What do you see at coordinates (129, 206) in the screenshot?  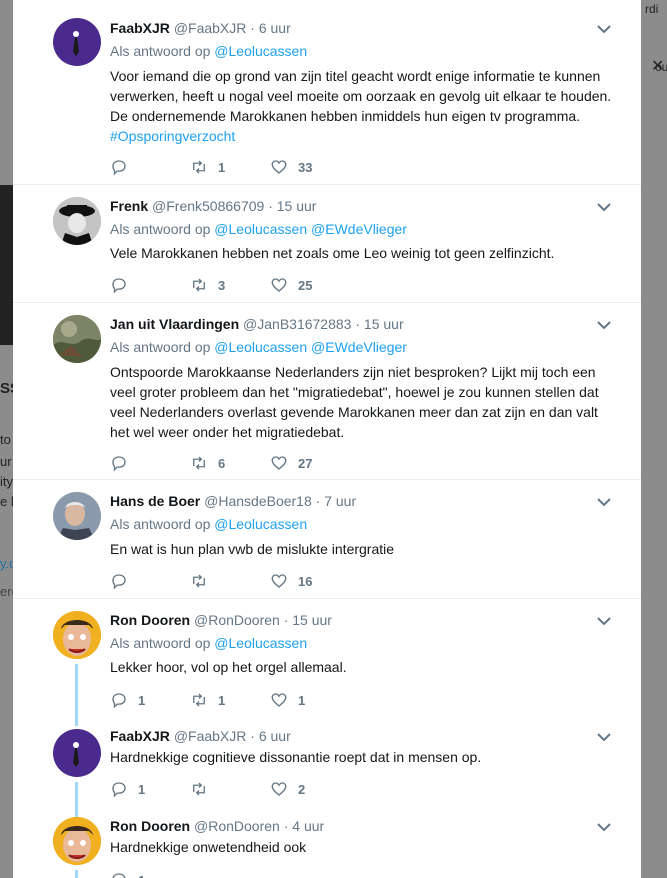 I see `display-name: Frenk` at bounding box center [129, 206].